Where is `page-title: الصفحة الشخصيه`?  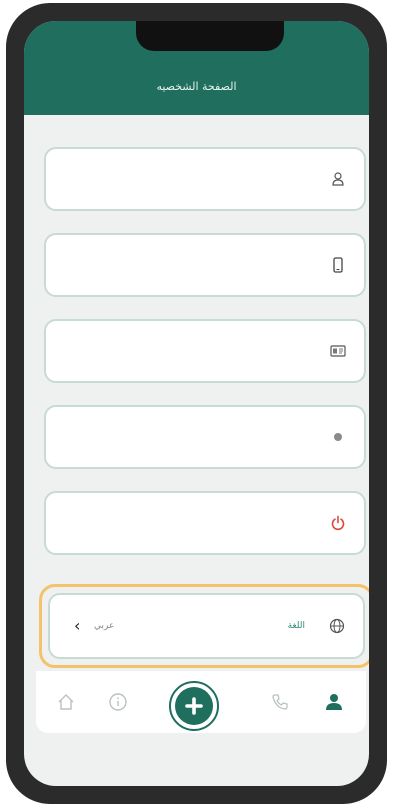
page-title: الصفحة الشخصيه is located at coordinates (196, 86).